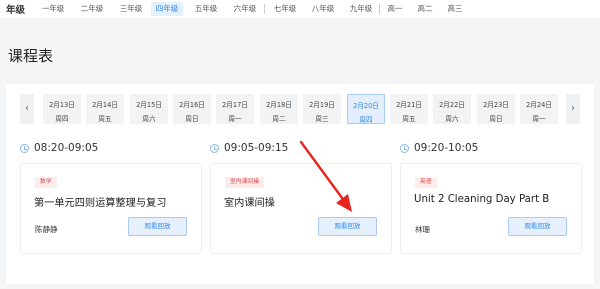  I want to click on chevron-left-icon: ‹, so click(27, 108).